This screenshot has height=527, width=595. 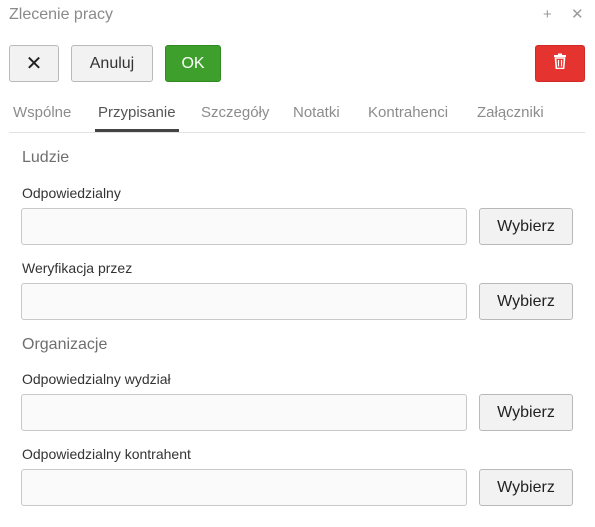 I want to click on responsible-contractor-input, so click(x=244, y=487).